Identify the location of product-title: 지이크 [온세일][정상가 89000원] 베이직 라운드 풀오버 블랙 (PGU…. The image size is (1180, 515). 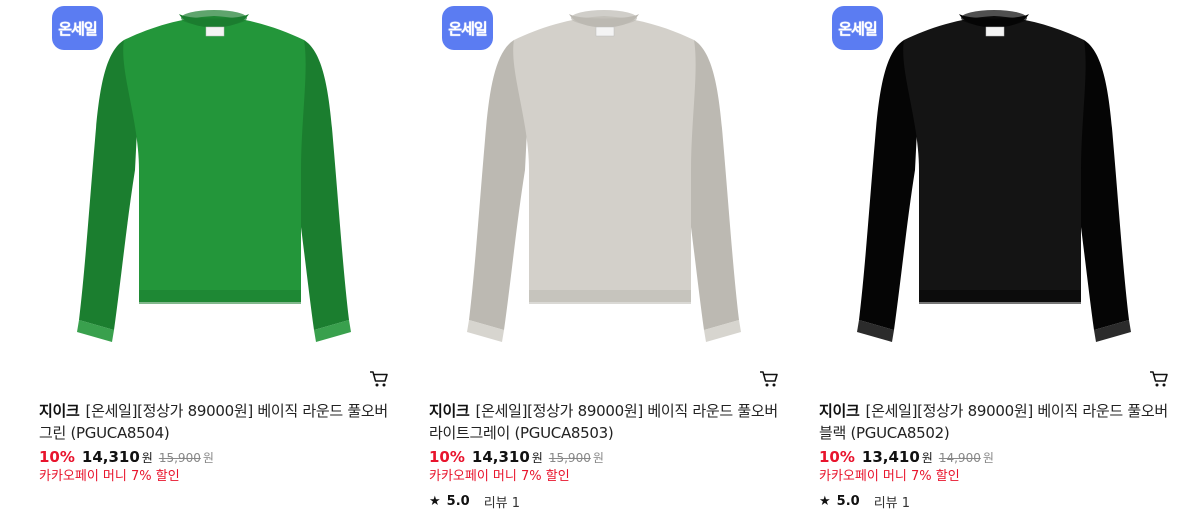
(994, 422).